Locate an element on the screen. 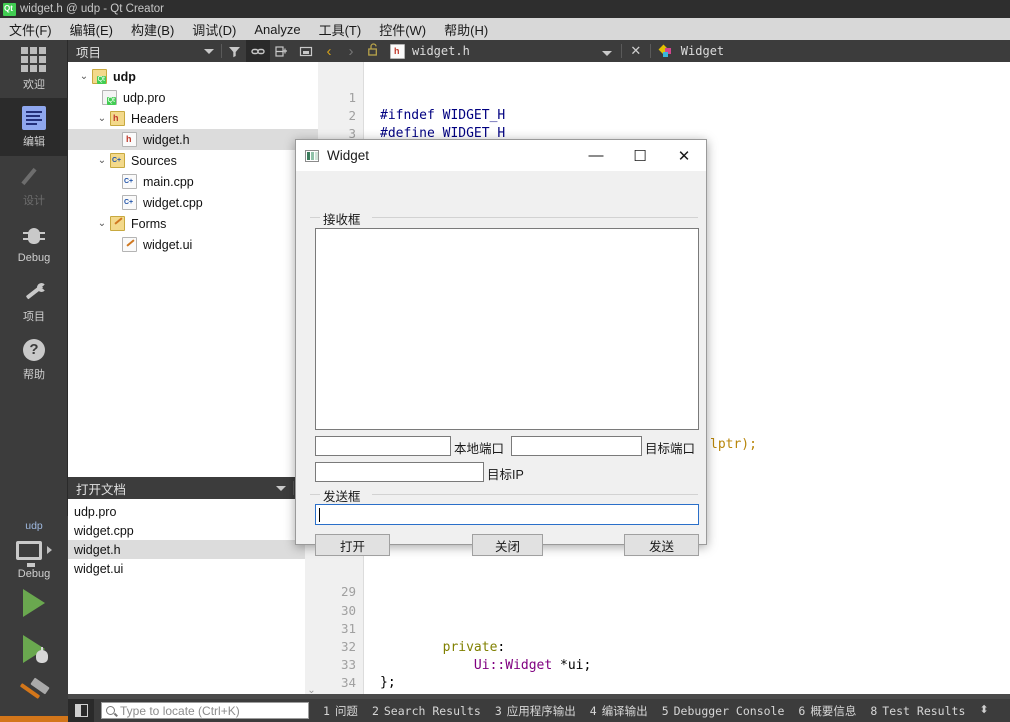  output-tab-search-results: 2 Search Results is located at coordinates (426, 711).